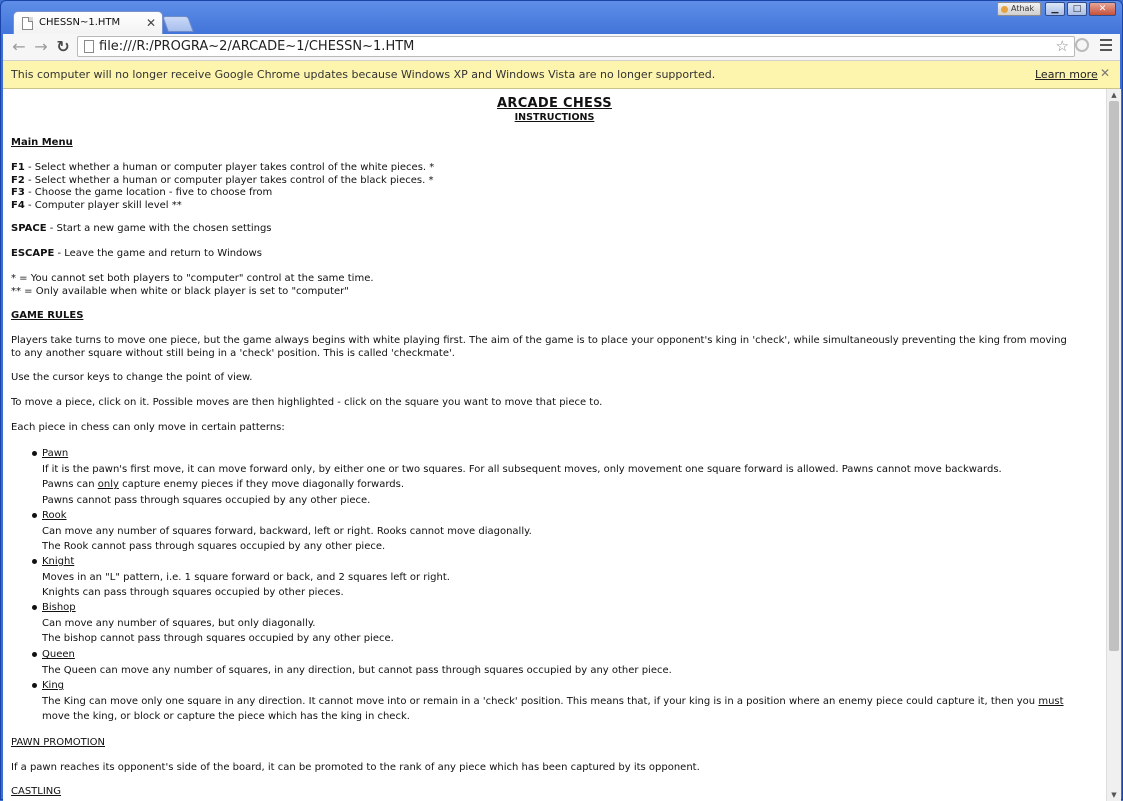 This screenshot has width=1123, height=801. I want to click on key-f4: F4 - Computer player skill level **, so click(96, 205).